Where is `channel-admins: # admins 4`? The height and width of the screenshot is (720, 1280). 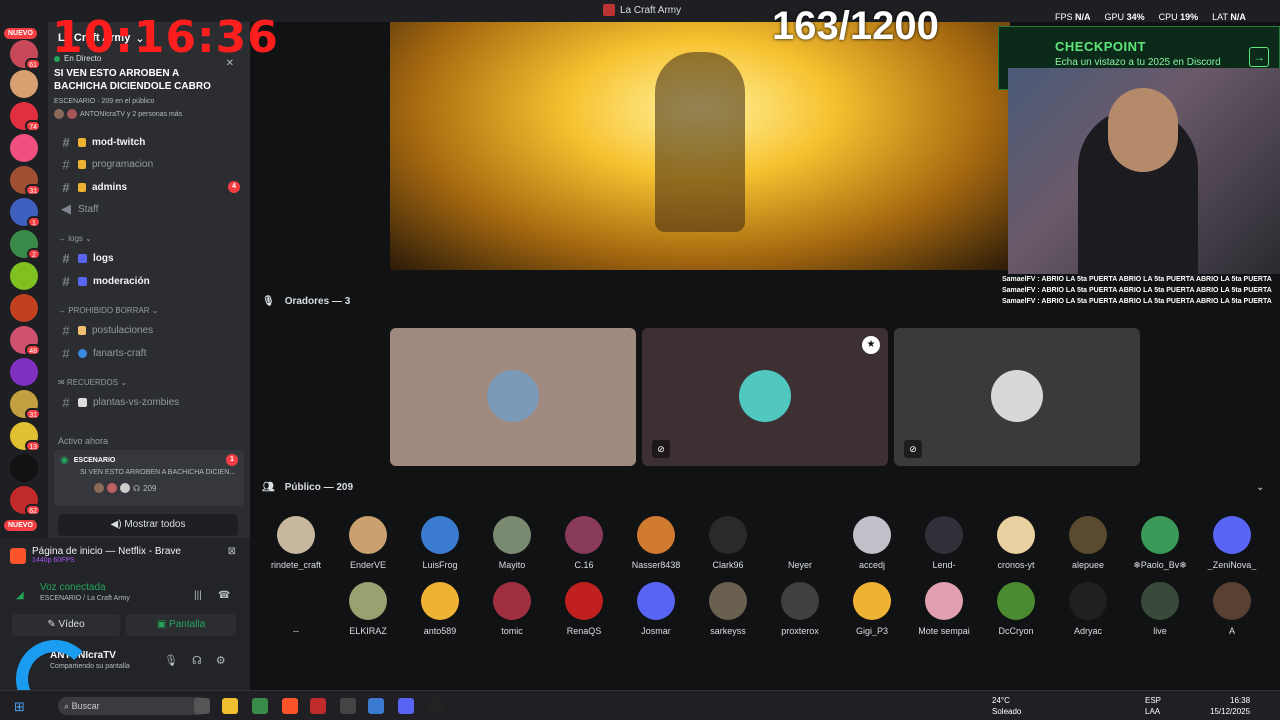
channel-admins: # admins 4 is located at coordinates (150, 187).